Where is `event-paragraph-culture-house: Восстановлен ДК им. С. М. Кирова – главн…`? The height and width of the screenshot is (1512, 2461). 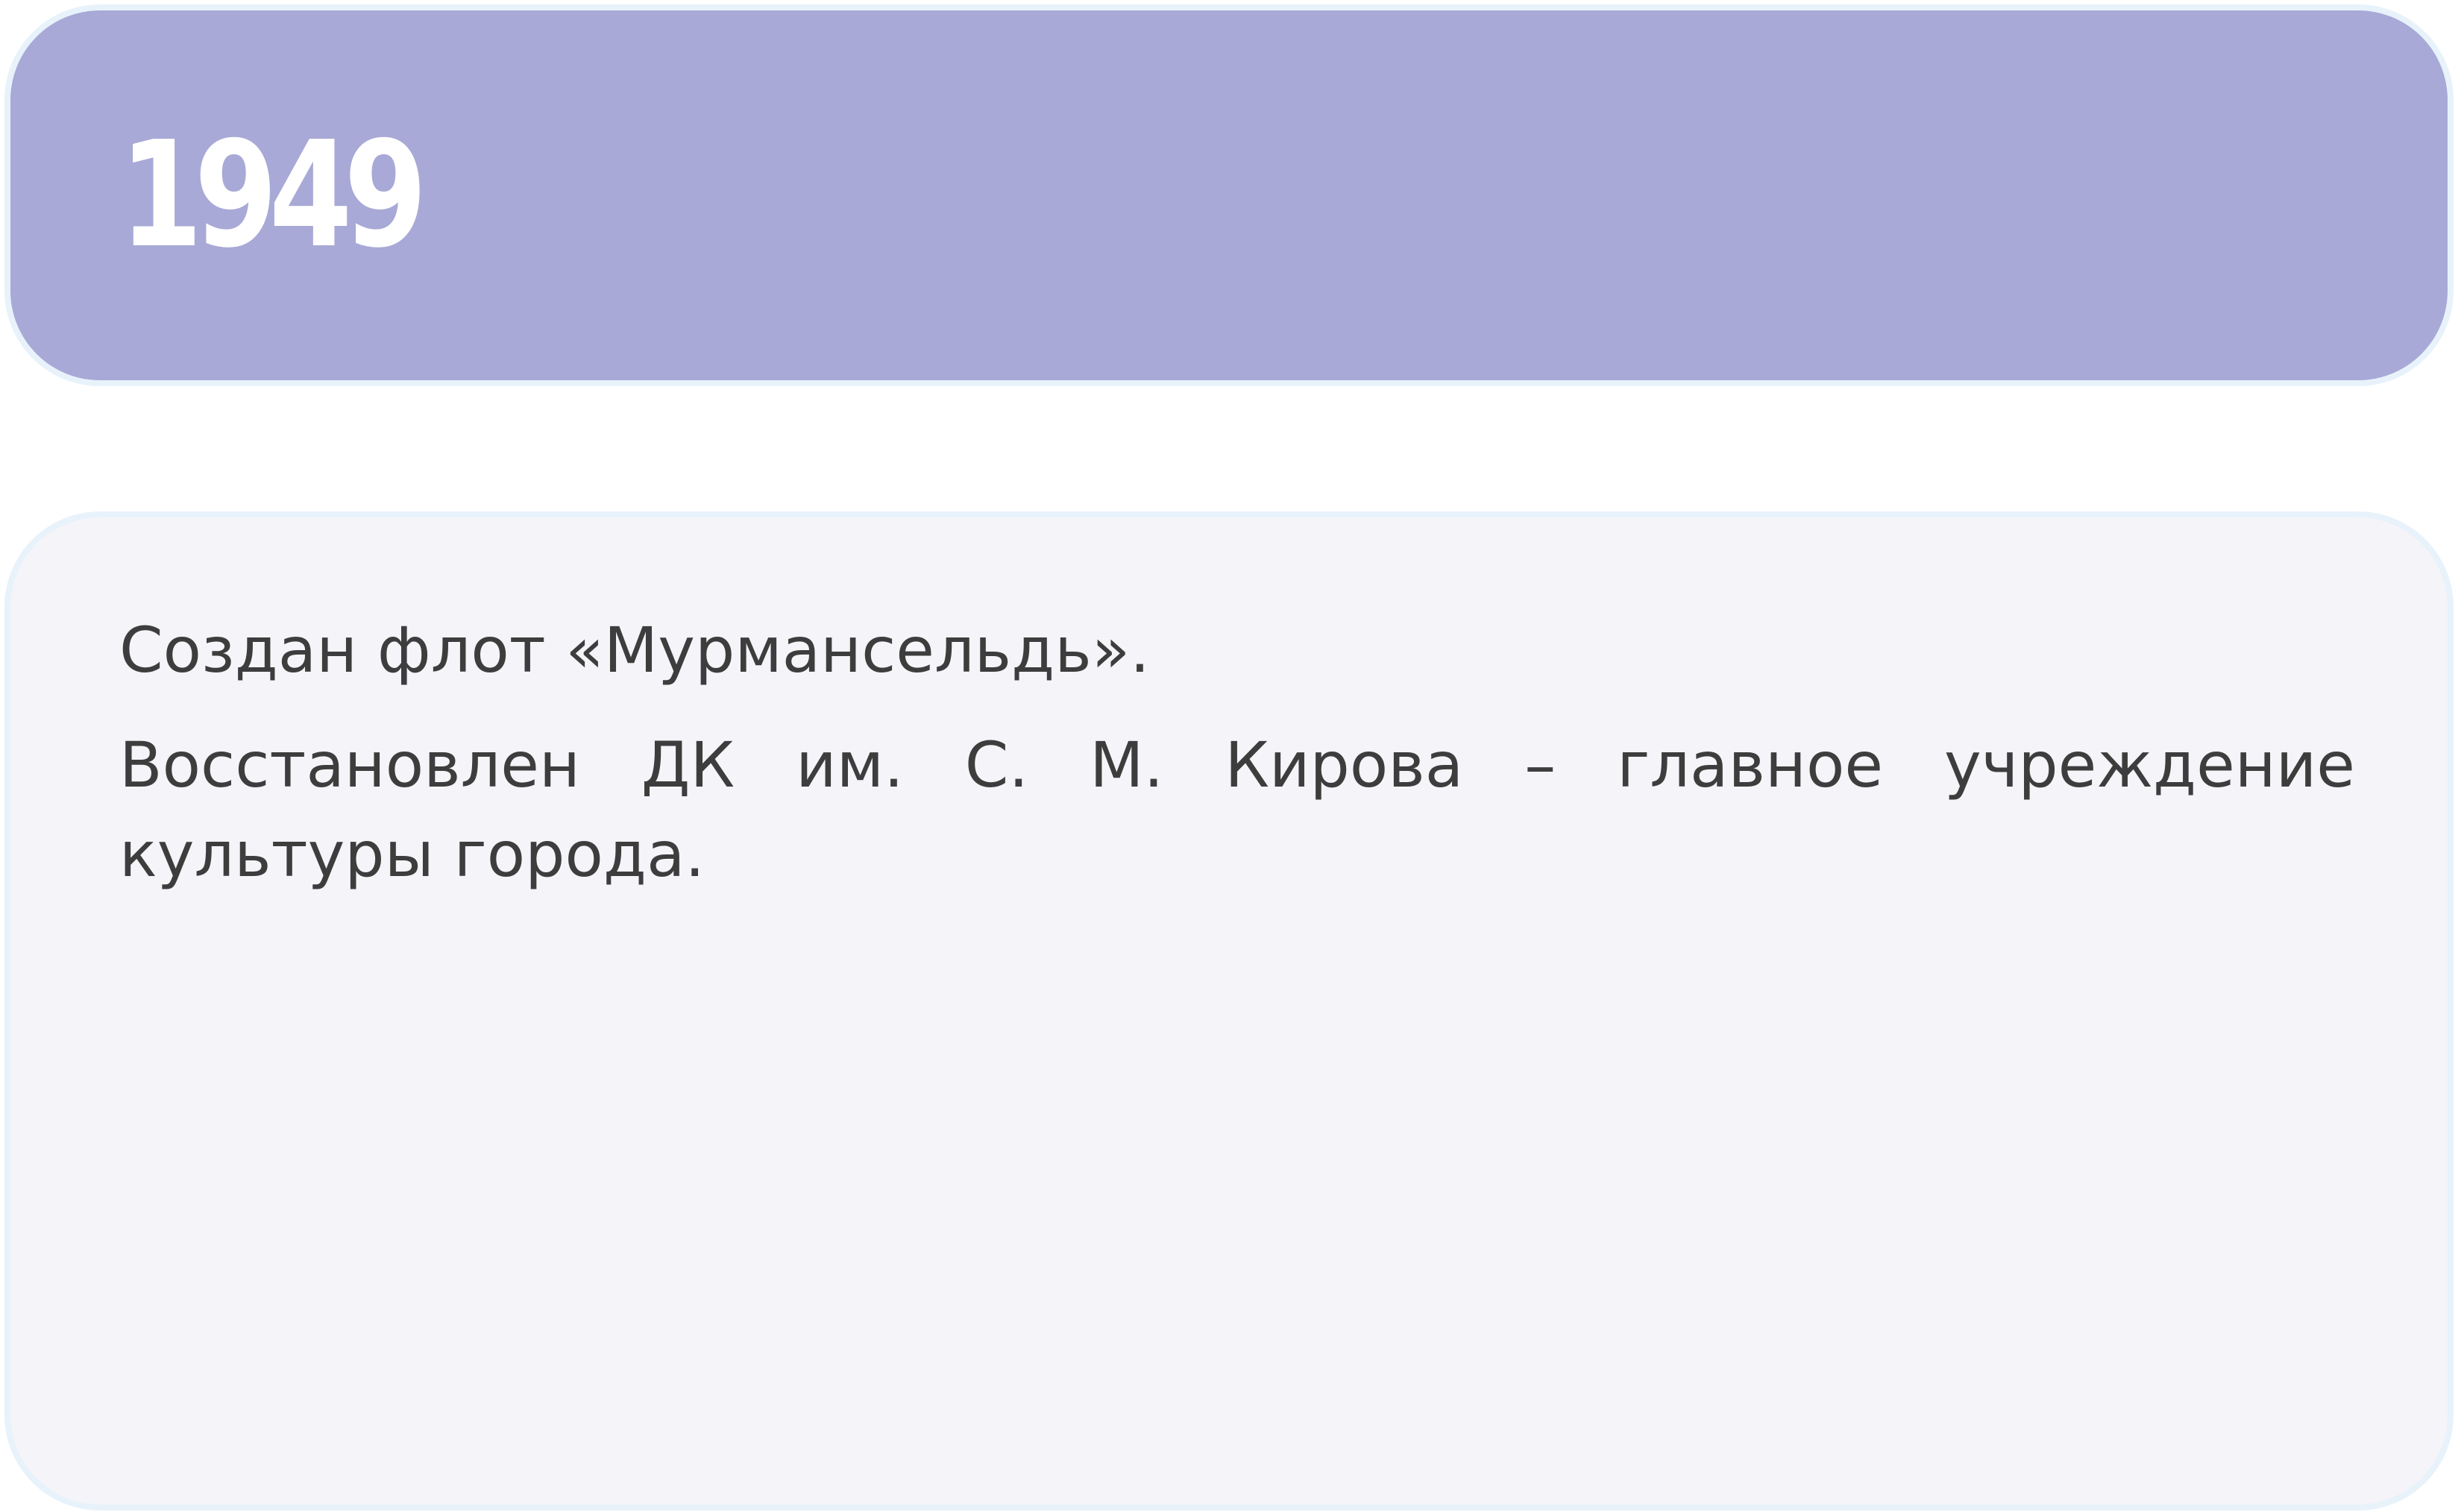 event-paragraph-culture-house: Восстановлен ДК им. С. М. Кирова – главн… is located at coordinates (1237, 809).